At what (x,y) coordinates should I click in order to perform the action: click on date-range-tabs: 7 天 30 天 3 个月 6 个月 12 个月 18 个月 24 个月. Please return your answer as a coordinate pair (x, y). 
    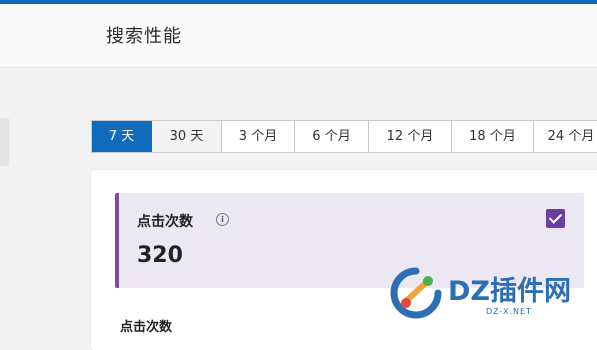
    Looking at the image, I should click on (344, 136).